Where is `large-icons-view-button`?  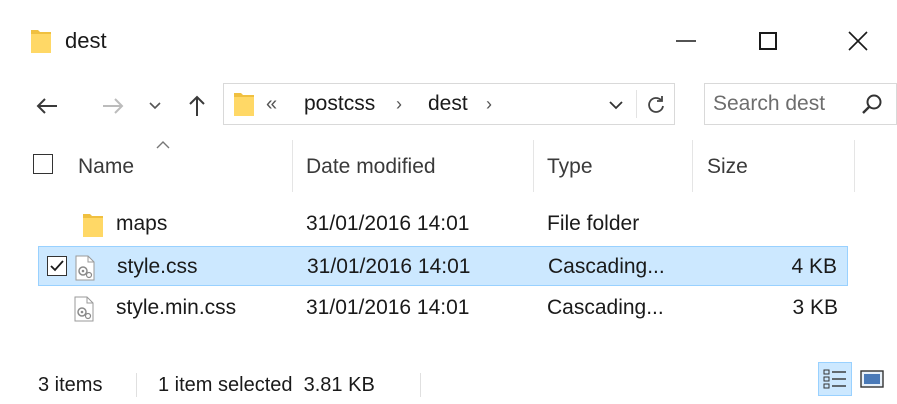
large-icons-view-button is located at coordinates (872, 379).